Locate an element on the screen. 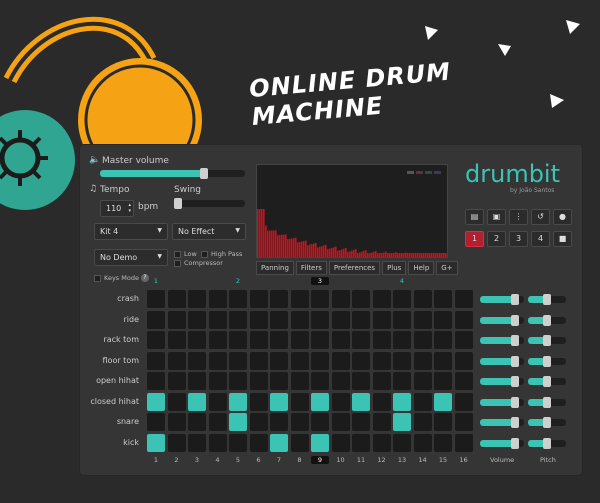 This screenshot has width=600, height=503. undo-icon: ↺ is located at coordinates (540, 217).